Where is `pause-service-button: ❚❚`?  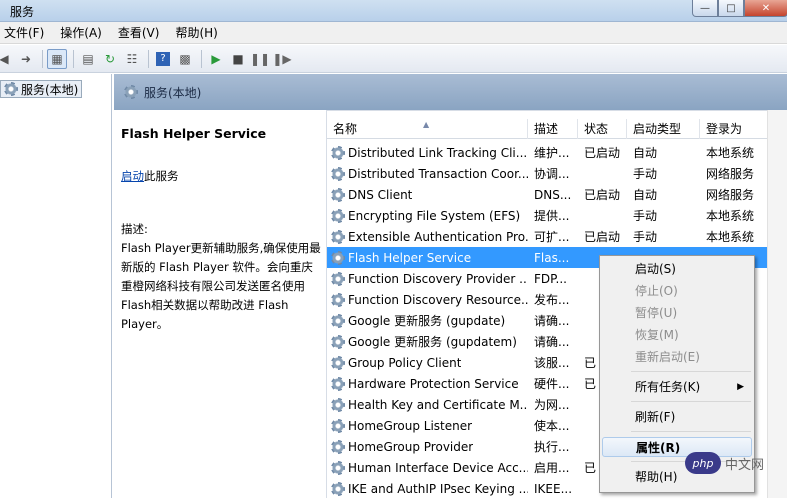 pause-service-button: ❚❚ is located at coordinates (260, 59).